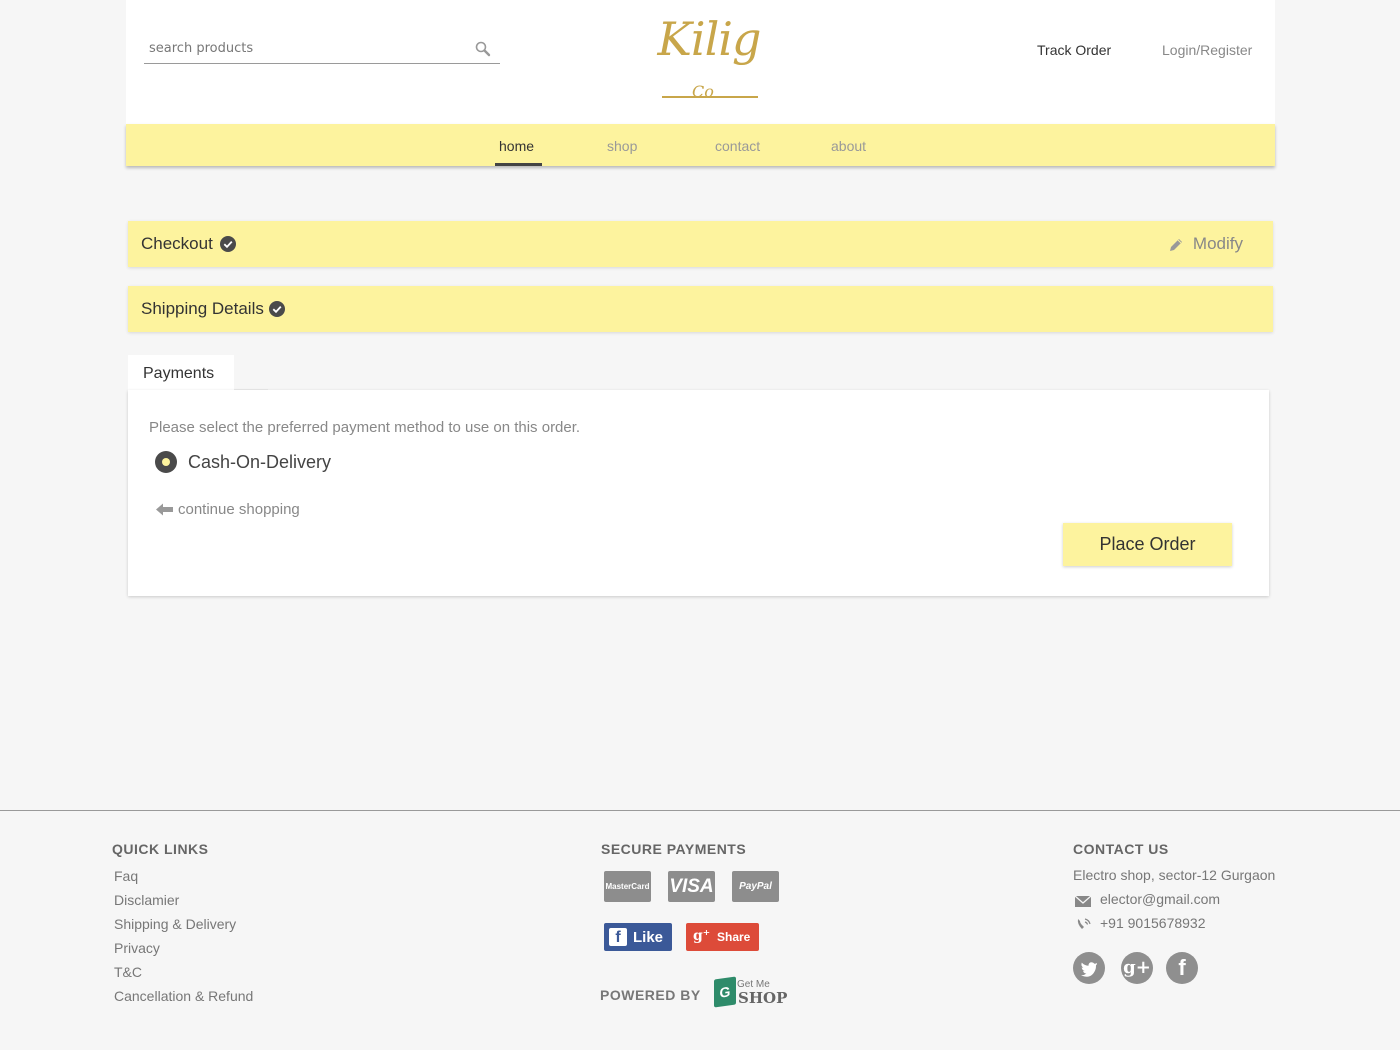 The height and width of the screenshot is (1050, 1400). I want to click on facebook-like-label: Like, so click(648, 937).